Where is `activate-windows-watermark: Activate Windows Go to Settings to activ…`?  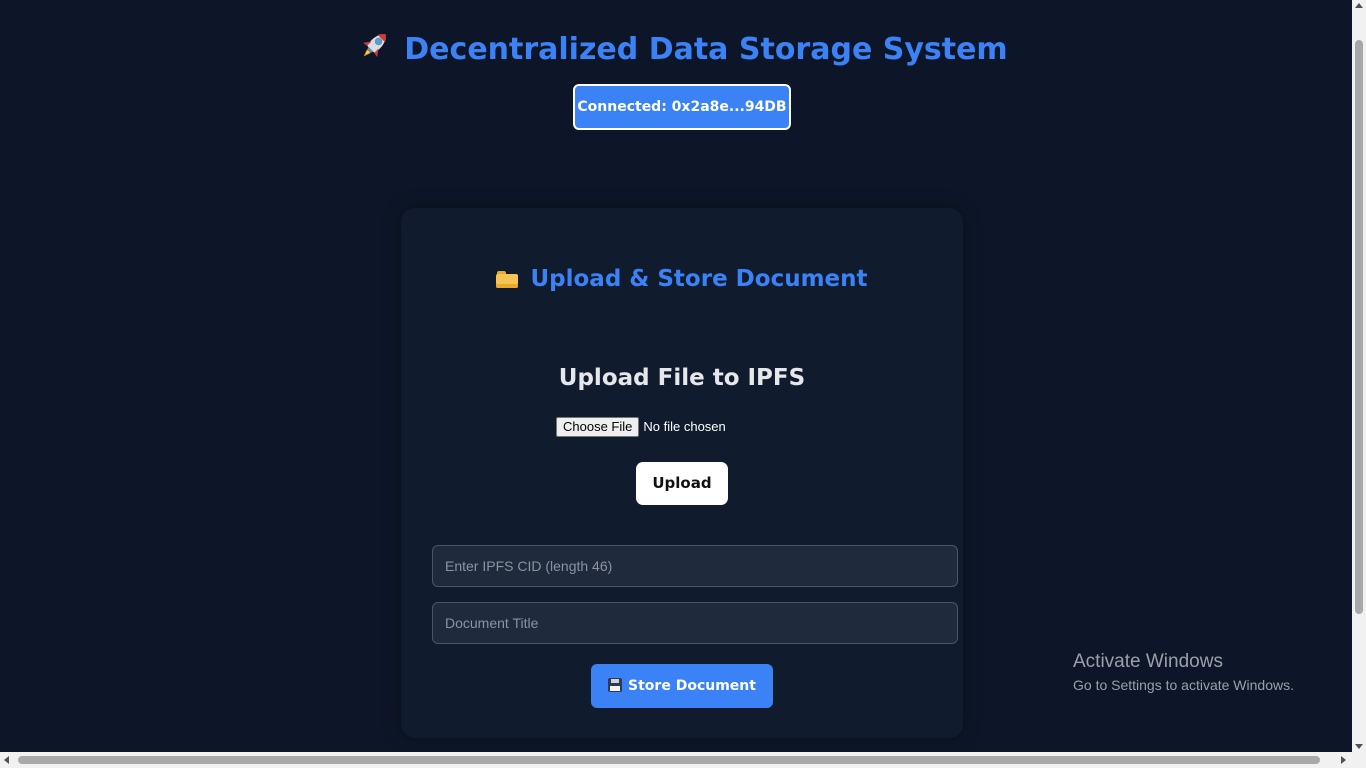
activate-windows-watermark: Activate Windows Go to Settings to activ… is located at coordinates (1183, 673).